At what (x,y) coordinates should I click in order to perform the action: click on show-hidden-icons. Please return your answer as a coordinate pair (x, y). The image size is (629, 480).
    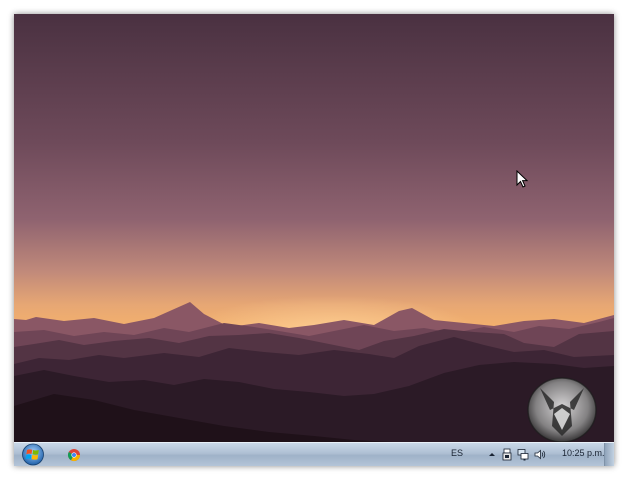
    Looking at the image, I should click on (492, 454).